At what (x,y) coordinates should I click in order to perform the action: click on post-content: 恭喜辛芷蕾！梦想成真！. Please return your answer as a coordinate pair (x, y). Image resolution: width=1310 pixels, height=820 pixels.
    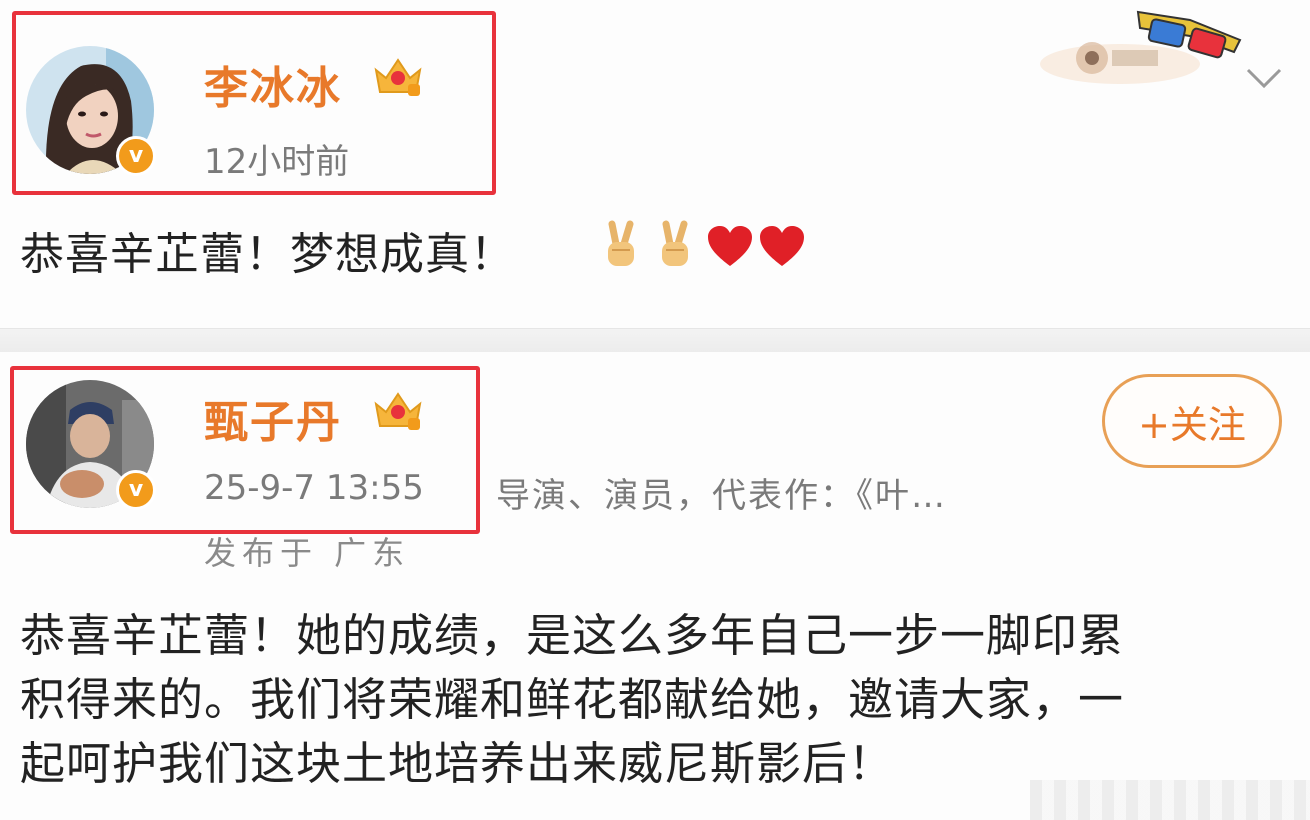
    Looking at the image, I should click on (267, 254).